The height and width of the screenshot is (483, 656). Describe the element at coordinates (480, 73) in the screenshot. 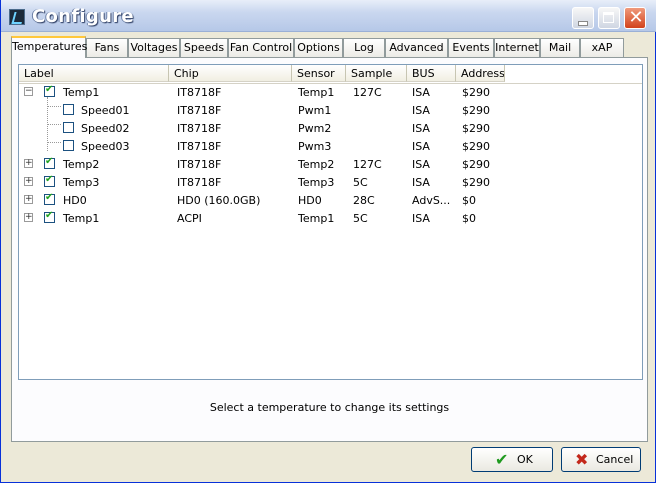

I see `column-header-address: Address` at that location.